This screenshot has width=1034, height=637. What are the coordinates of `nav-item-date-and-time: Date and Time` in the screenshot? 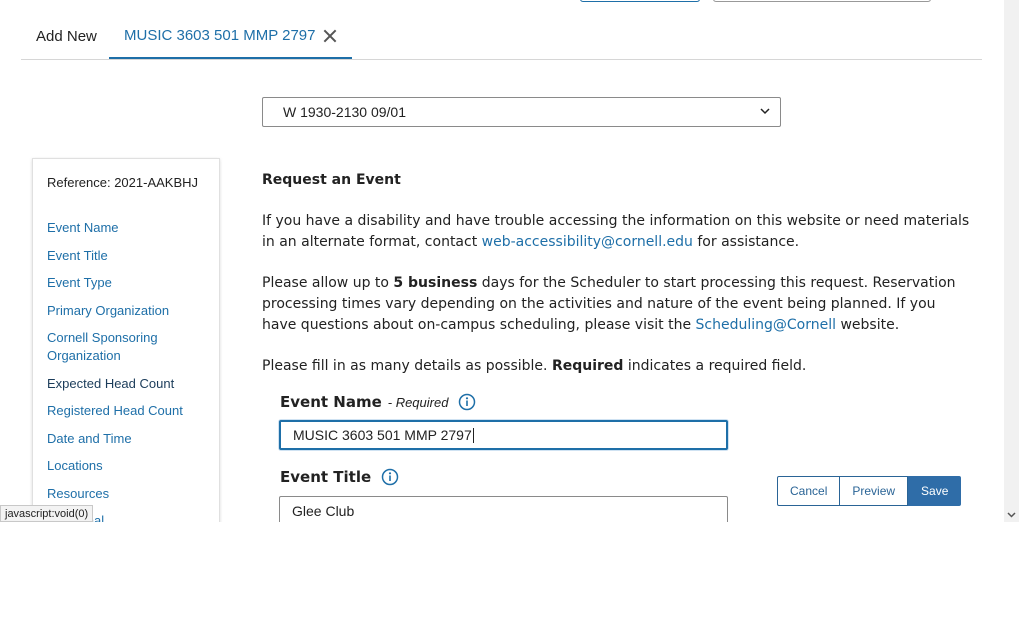 It's located at (129, 439).